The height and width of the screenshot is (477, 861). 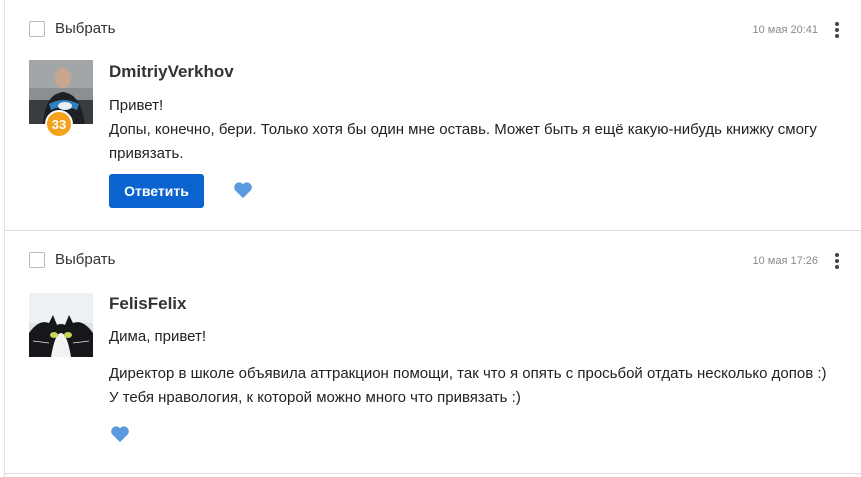 What do you see at coordinates (171, 72) in the screenshot?
I see `author-name: DmitriyVerkhov` at bounding box center [171, 72].